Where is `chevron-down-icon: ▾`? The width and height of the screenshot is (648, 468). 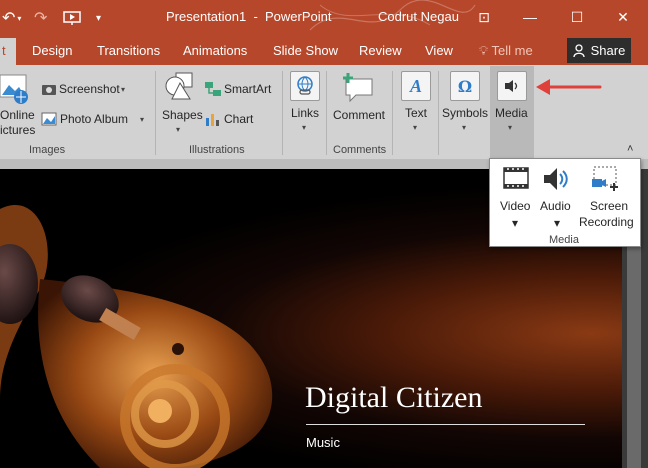 chevron-down-icon: ▾ is located at coordinates (99, 18).